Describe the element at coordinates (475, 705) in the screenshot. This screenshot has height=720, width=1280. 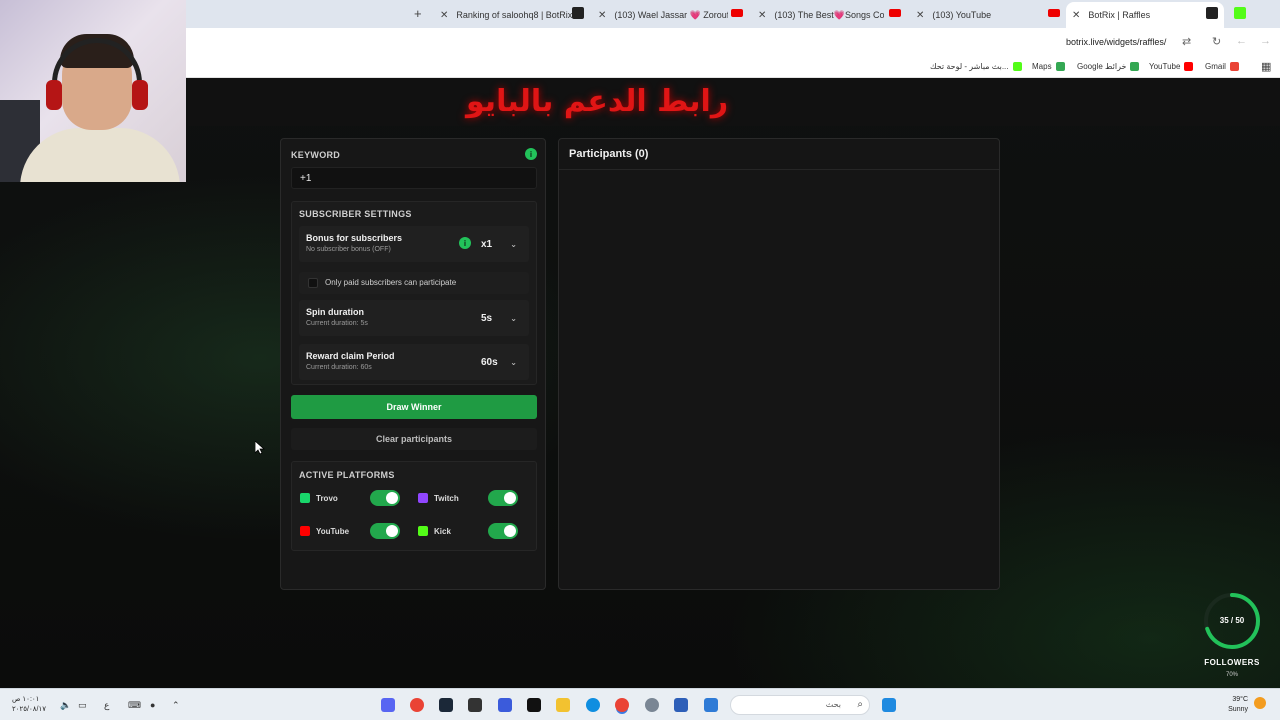
I see `obs-app-icon` at that location.